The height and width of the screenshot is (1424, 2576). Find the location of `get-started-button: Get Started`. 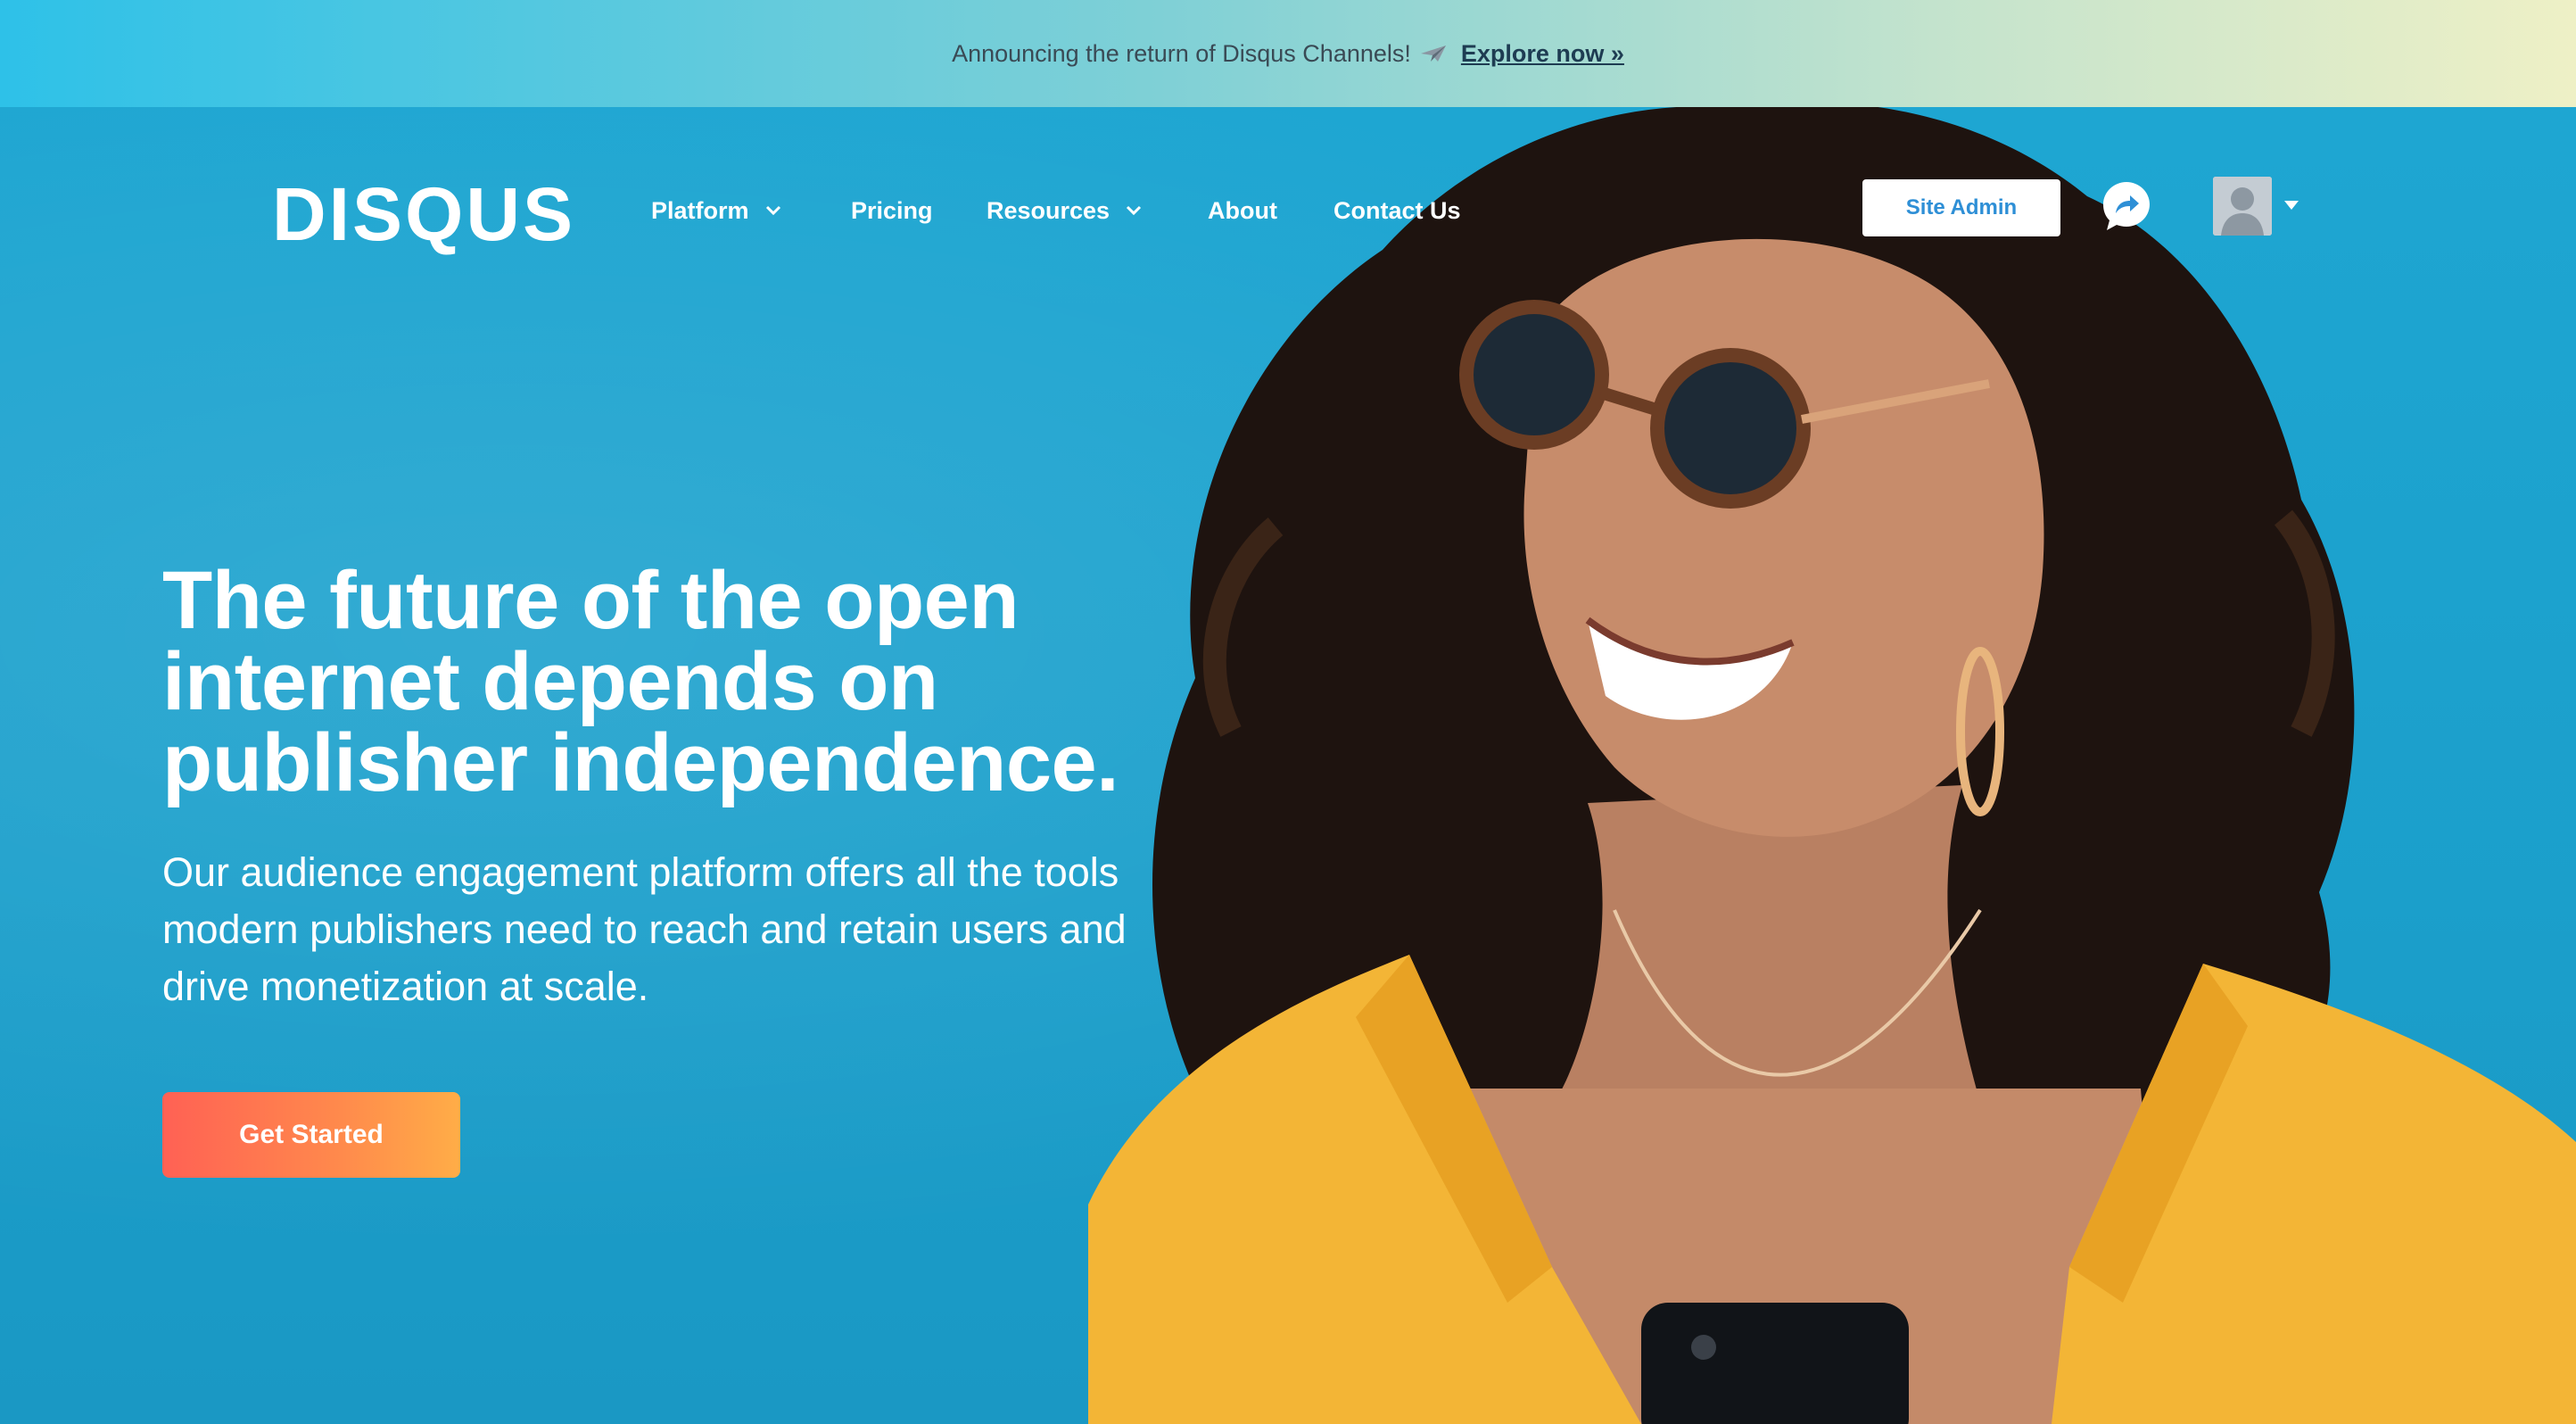

get-started-button: Get Started is located at coordinates (311, 1135).